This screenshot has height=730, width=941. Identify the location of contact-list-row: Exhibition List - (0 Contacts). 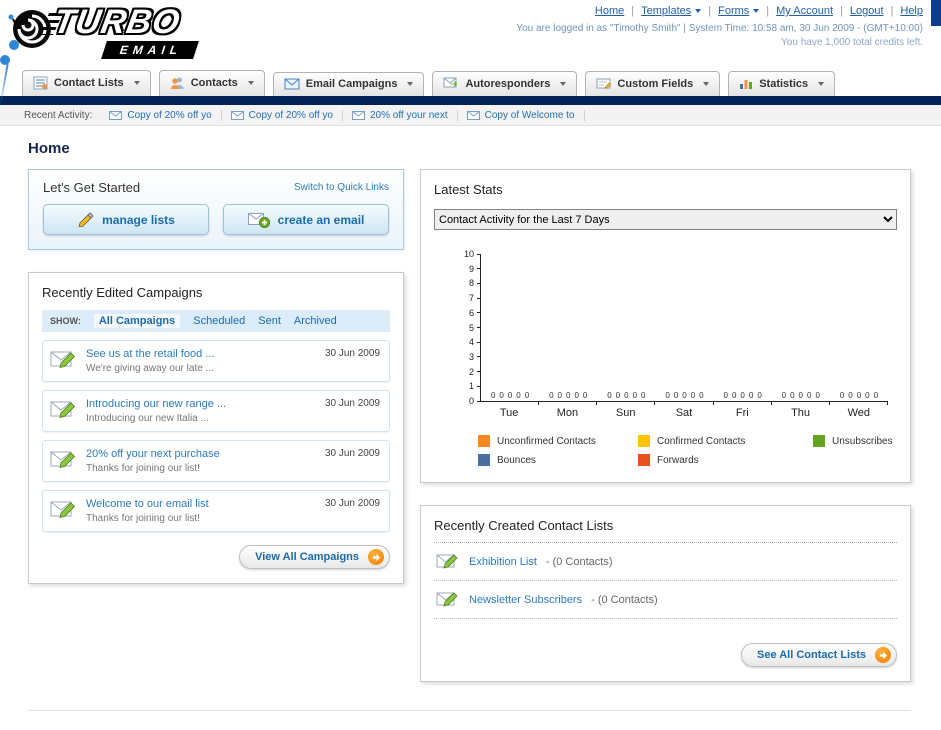
(665, 562).